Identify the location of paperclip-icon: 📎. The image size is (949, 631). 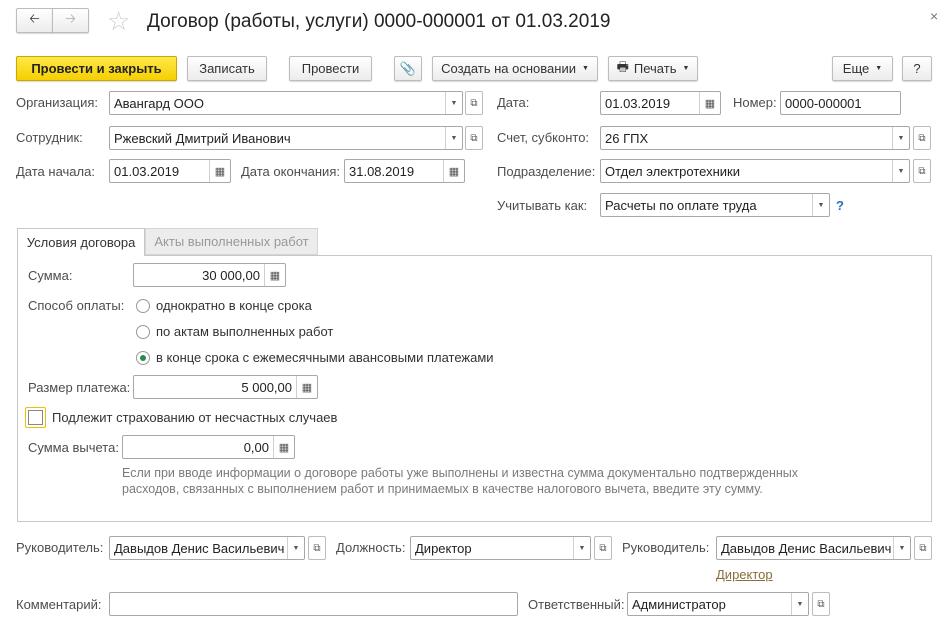
(408, 68).